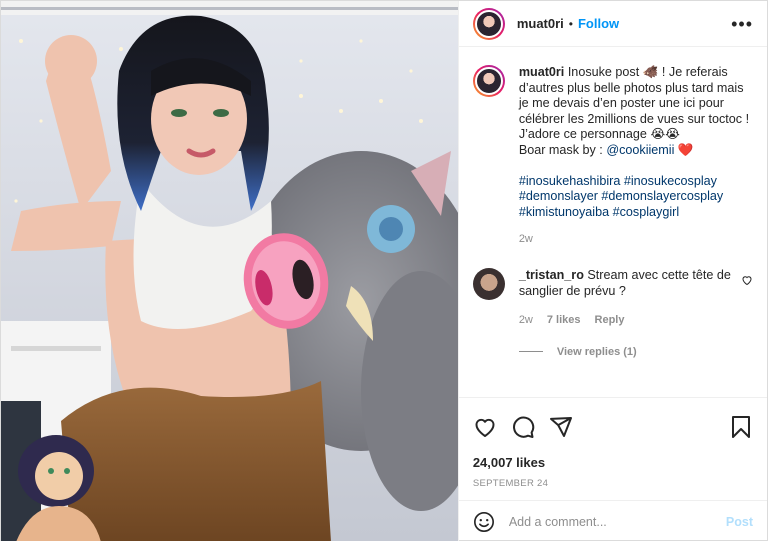 This screenshot has height=541, width=768. I want to click on comment-like-heart-icon, so click(747, 280).